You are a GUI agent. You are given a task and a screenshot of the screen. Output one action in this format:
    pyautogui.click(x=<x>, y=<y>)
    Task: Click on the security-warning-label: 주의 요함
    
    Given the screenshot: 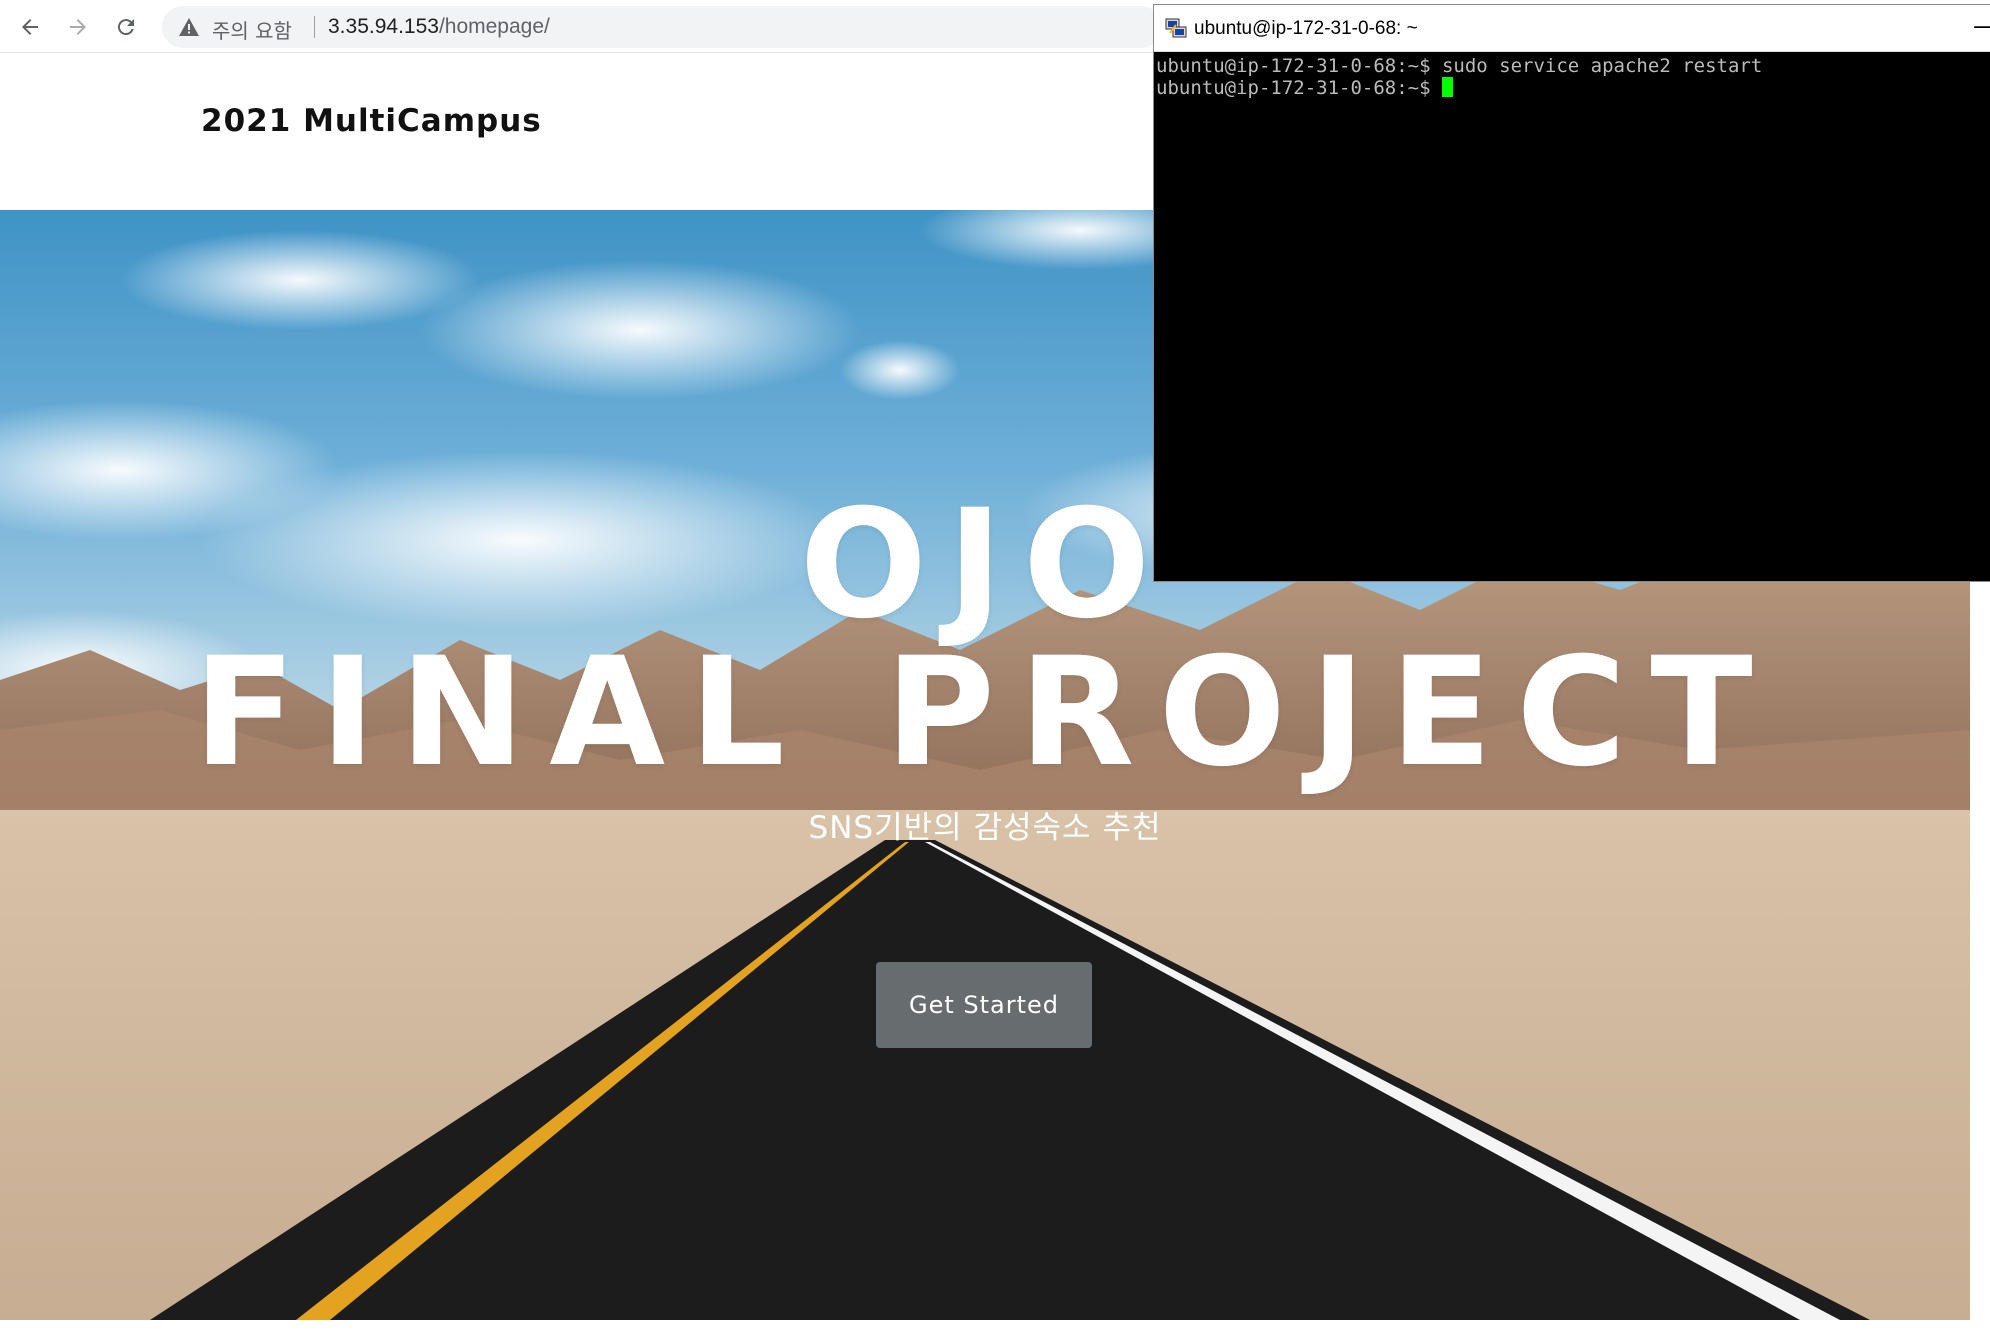 What is the action you would take?
    pyautogui.click(x=252, y=29)
    